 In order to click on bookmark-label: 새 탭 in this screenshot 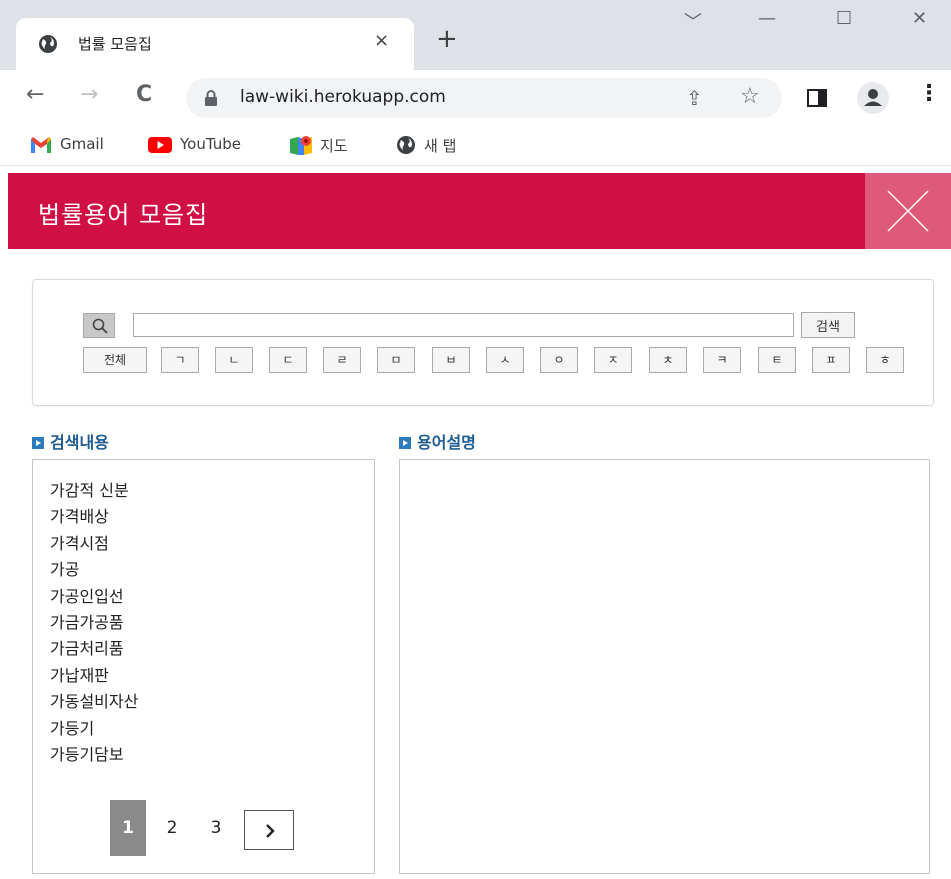, I will do `click(440, 146)`.